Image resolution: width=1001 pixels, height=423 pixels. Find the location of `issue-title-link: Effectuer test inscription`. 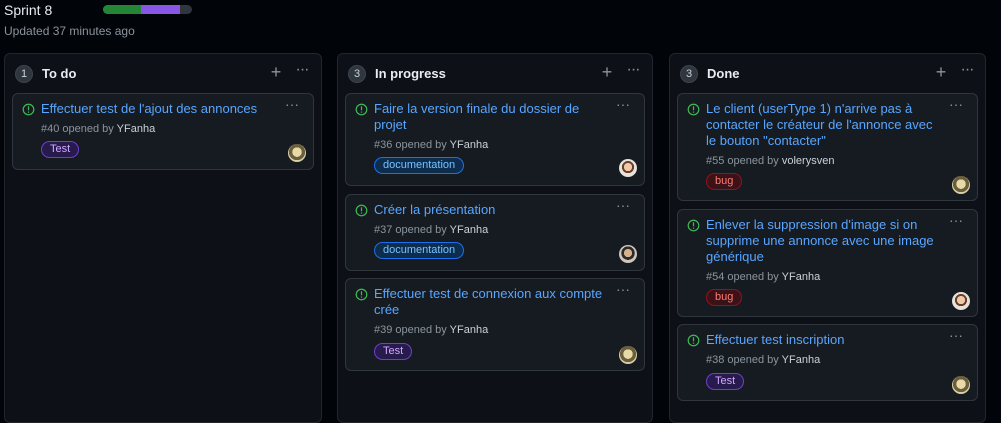

issue-title-link: Effectuer test inscription is located at coordinates (821, 340).